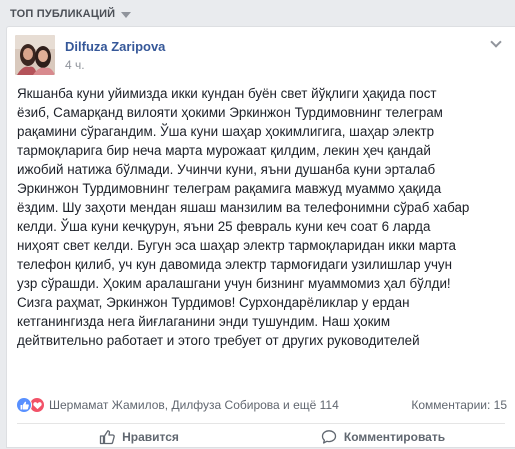 Image resolution: width=515 pixels, height=449 pixels. I want to click on feed-sort-header: ТОП ПУБЛИКАЦИЙ, so click(71, 14).